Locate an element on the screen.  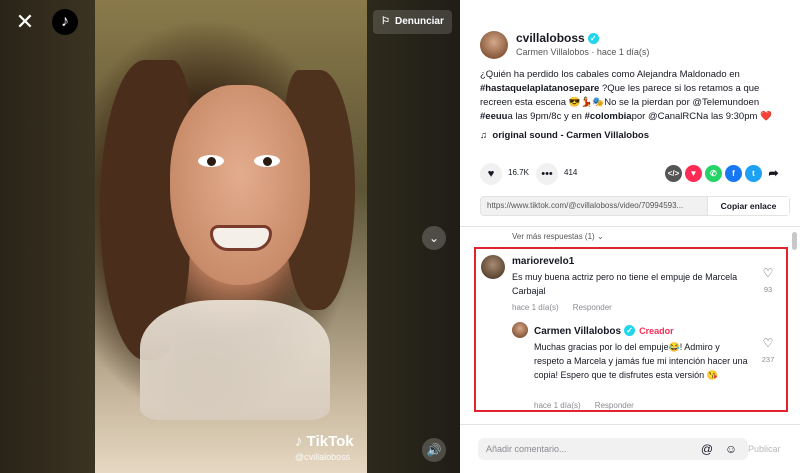
sound-title: original sound - Carmen Villalobos is located at coordinates (570, 135).